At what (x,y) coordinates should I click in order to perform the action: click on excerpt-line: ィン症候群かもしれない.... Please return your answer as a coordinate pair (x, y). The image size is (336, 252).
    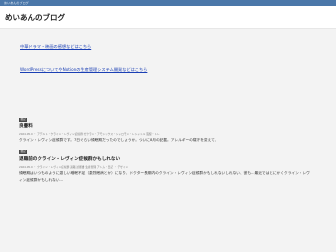
    Looking at the image, I should click on (41, 180).